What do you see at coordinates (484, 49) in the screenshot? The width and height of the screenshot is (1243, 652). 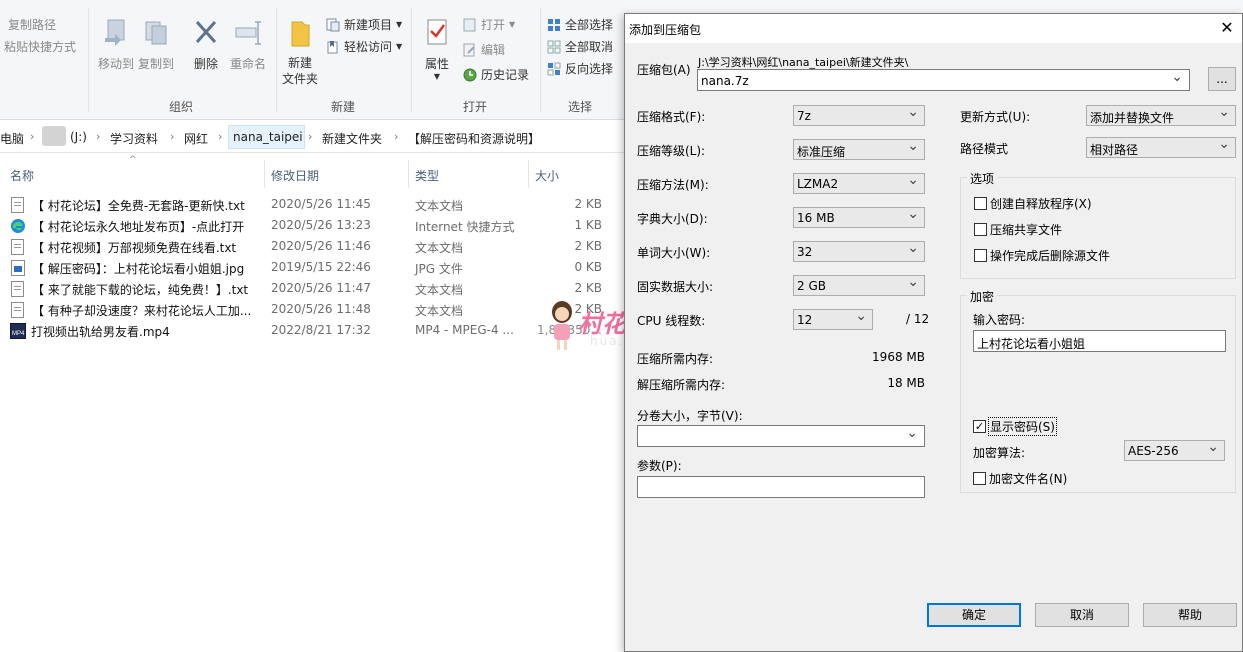 I see `edit-button: 编辑` at bounding box center [484, 49].